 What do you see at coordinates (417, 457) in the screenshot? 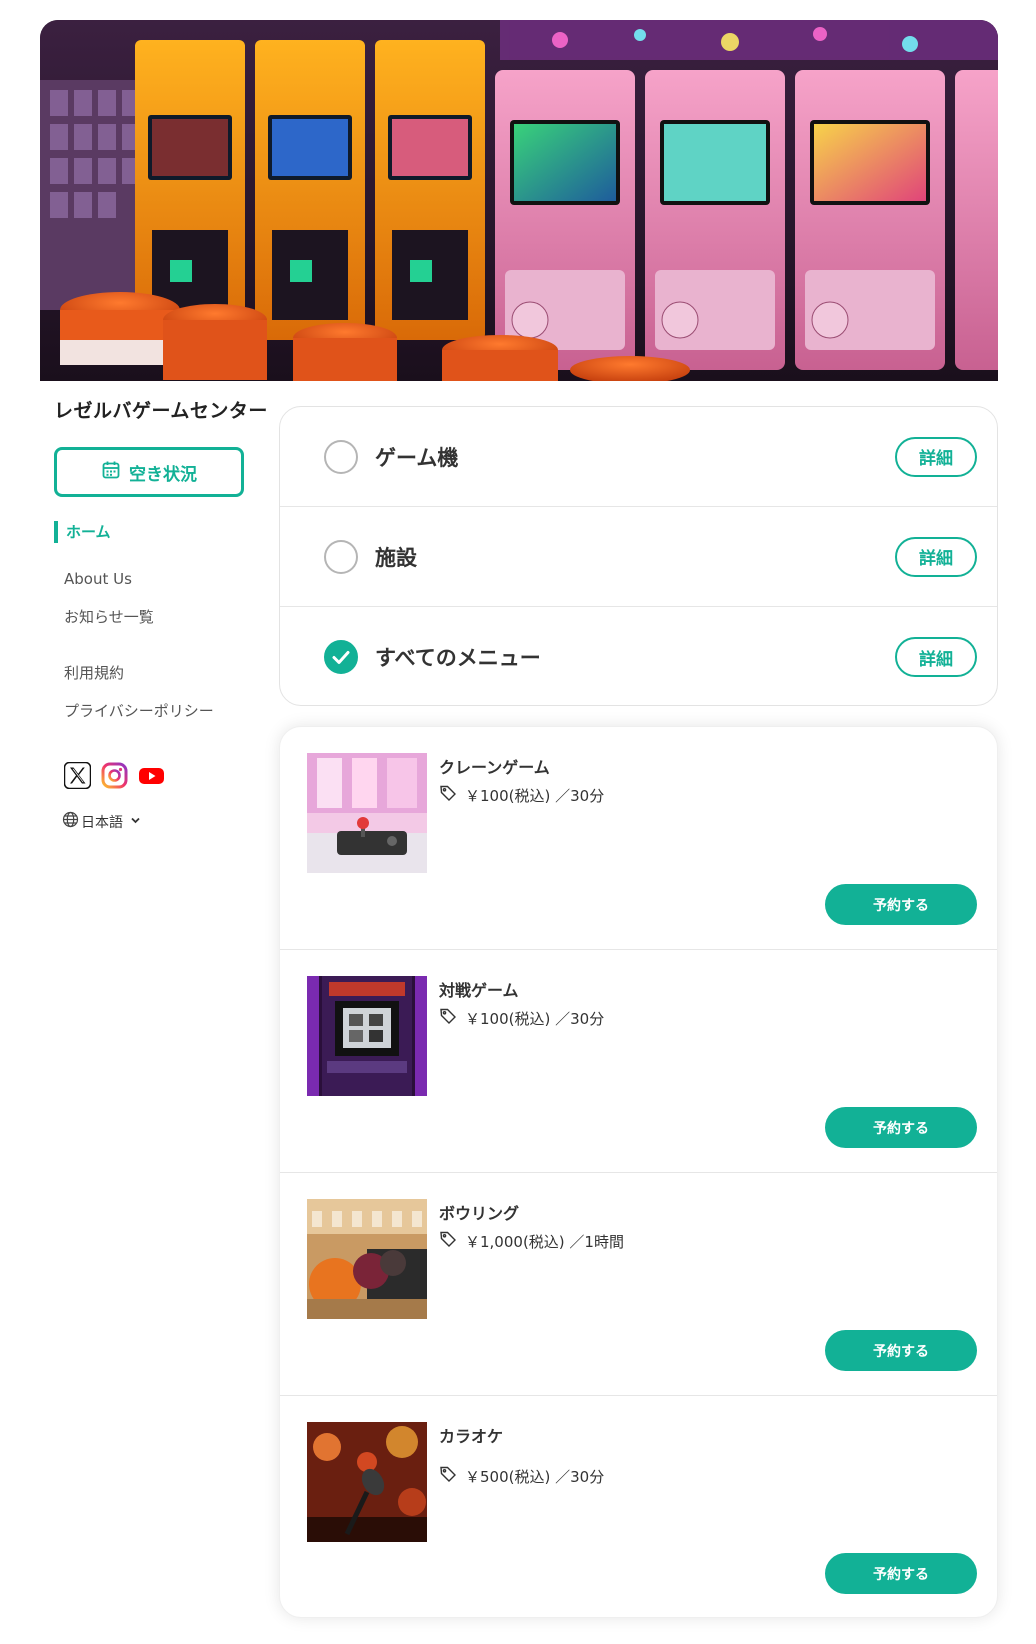
I see `category-label: ゲーム機` at bounding box center [417, 457].